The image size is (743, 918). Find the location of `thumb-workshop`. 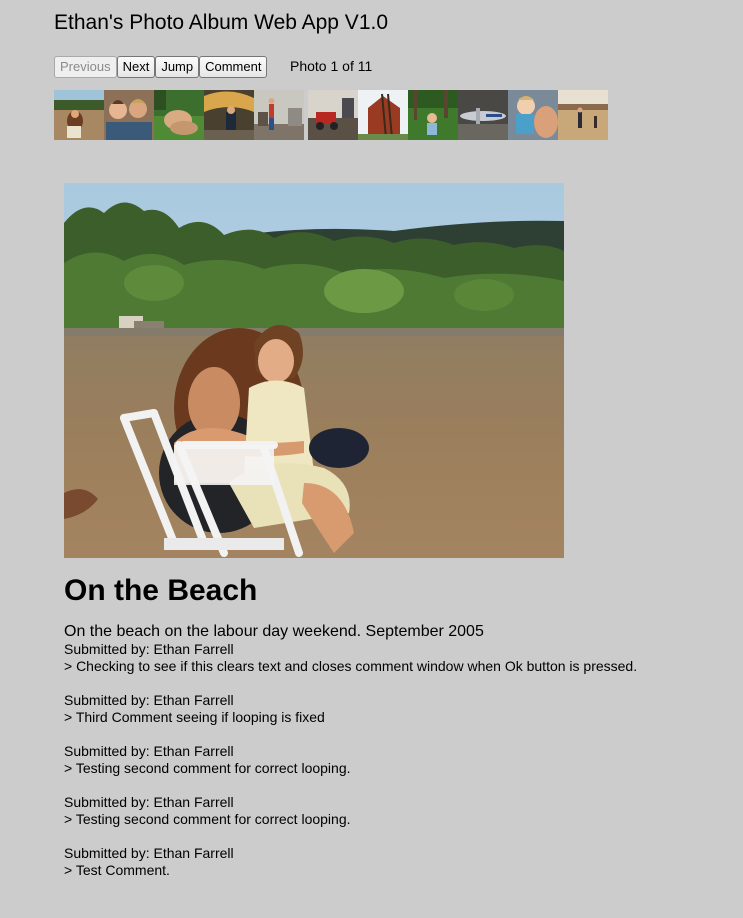

thumb-workshop is located at coordinates (333, 115).